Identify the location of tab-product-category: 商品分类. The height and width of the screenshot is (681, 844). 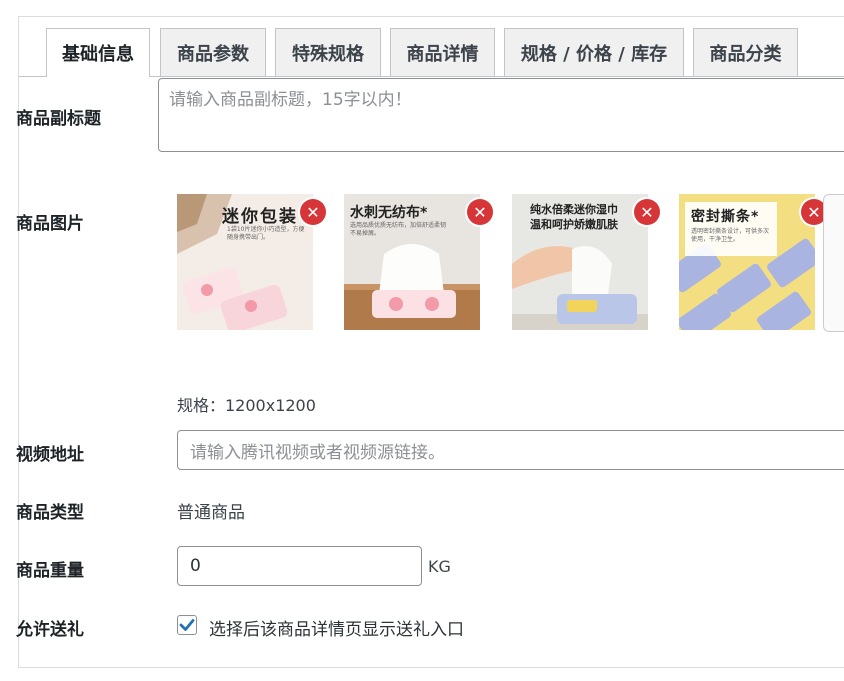
(745, 52).